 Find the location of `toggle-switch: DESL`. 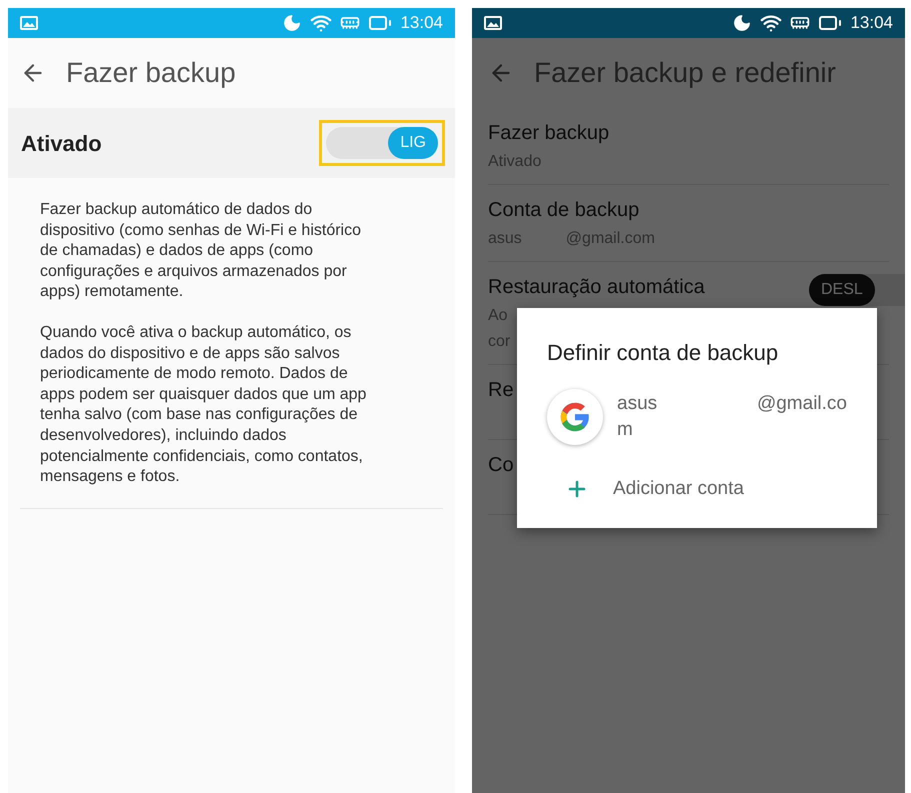

toggle-switch: DESL is located at coordinates (857, 290).